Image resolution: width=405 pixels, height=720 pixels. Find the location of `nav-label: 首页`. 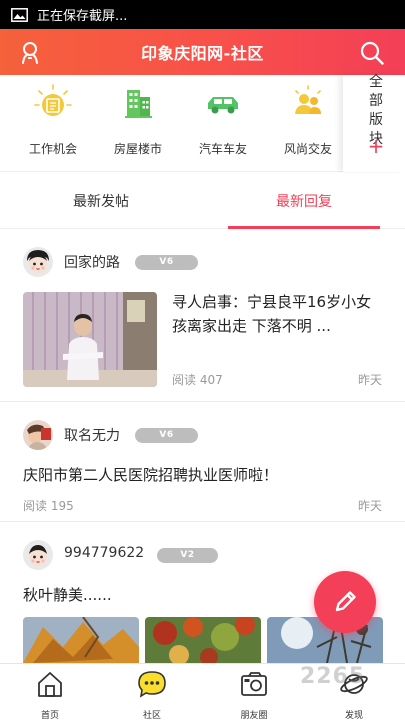

nav-label: 首页 is located at coordinates (49, 715).